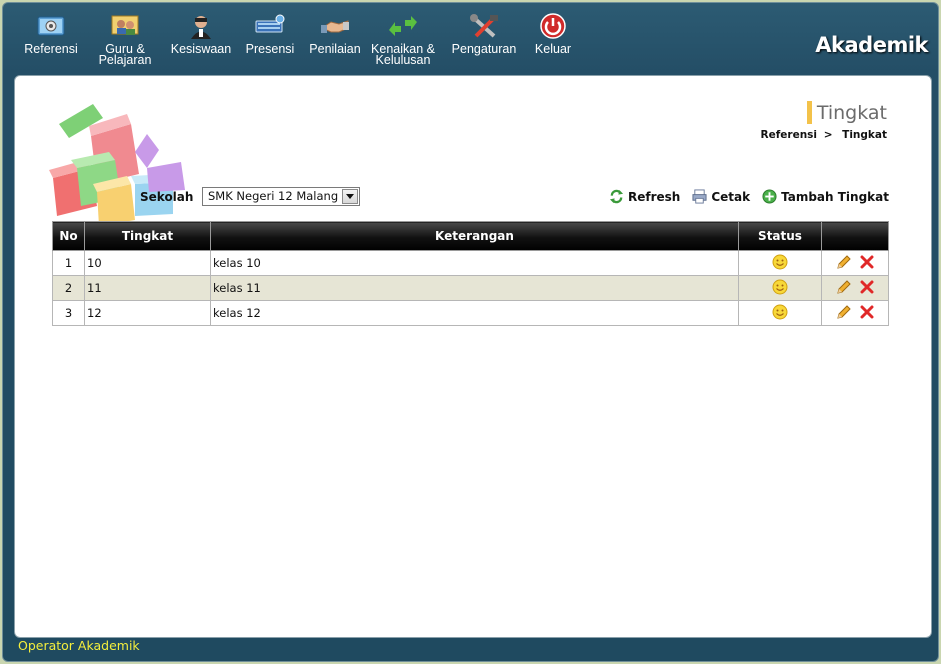 This screenshot has height=664, width=941. I want to click on school-select: SMK Negeri 12 Malang, so click(281, 196).